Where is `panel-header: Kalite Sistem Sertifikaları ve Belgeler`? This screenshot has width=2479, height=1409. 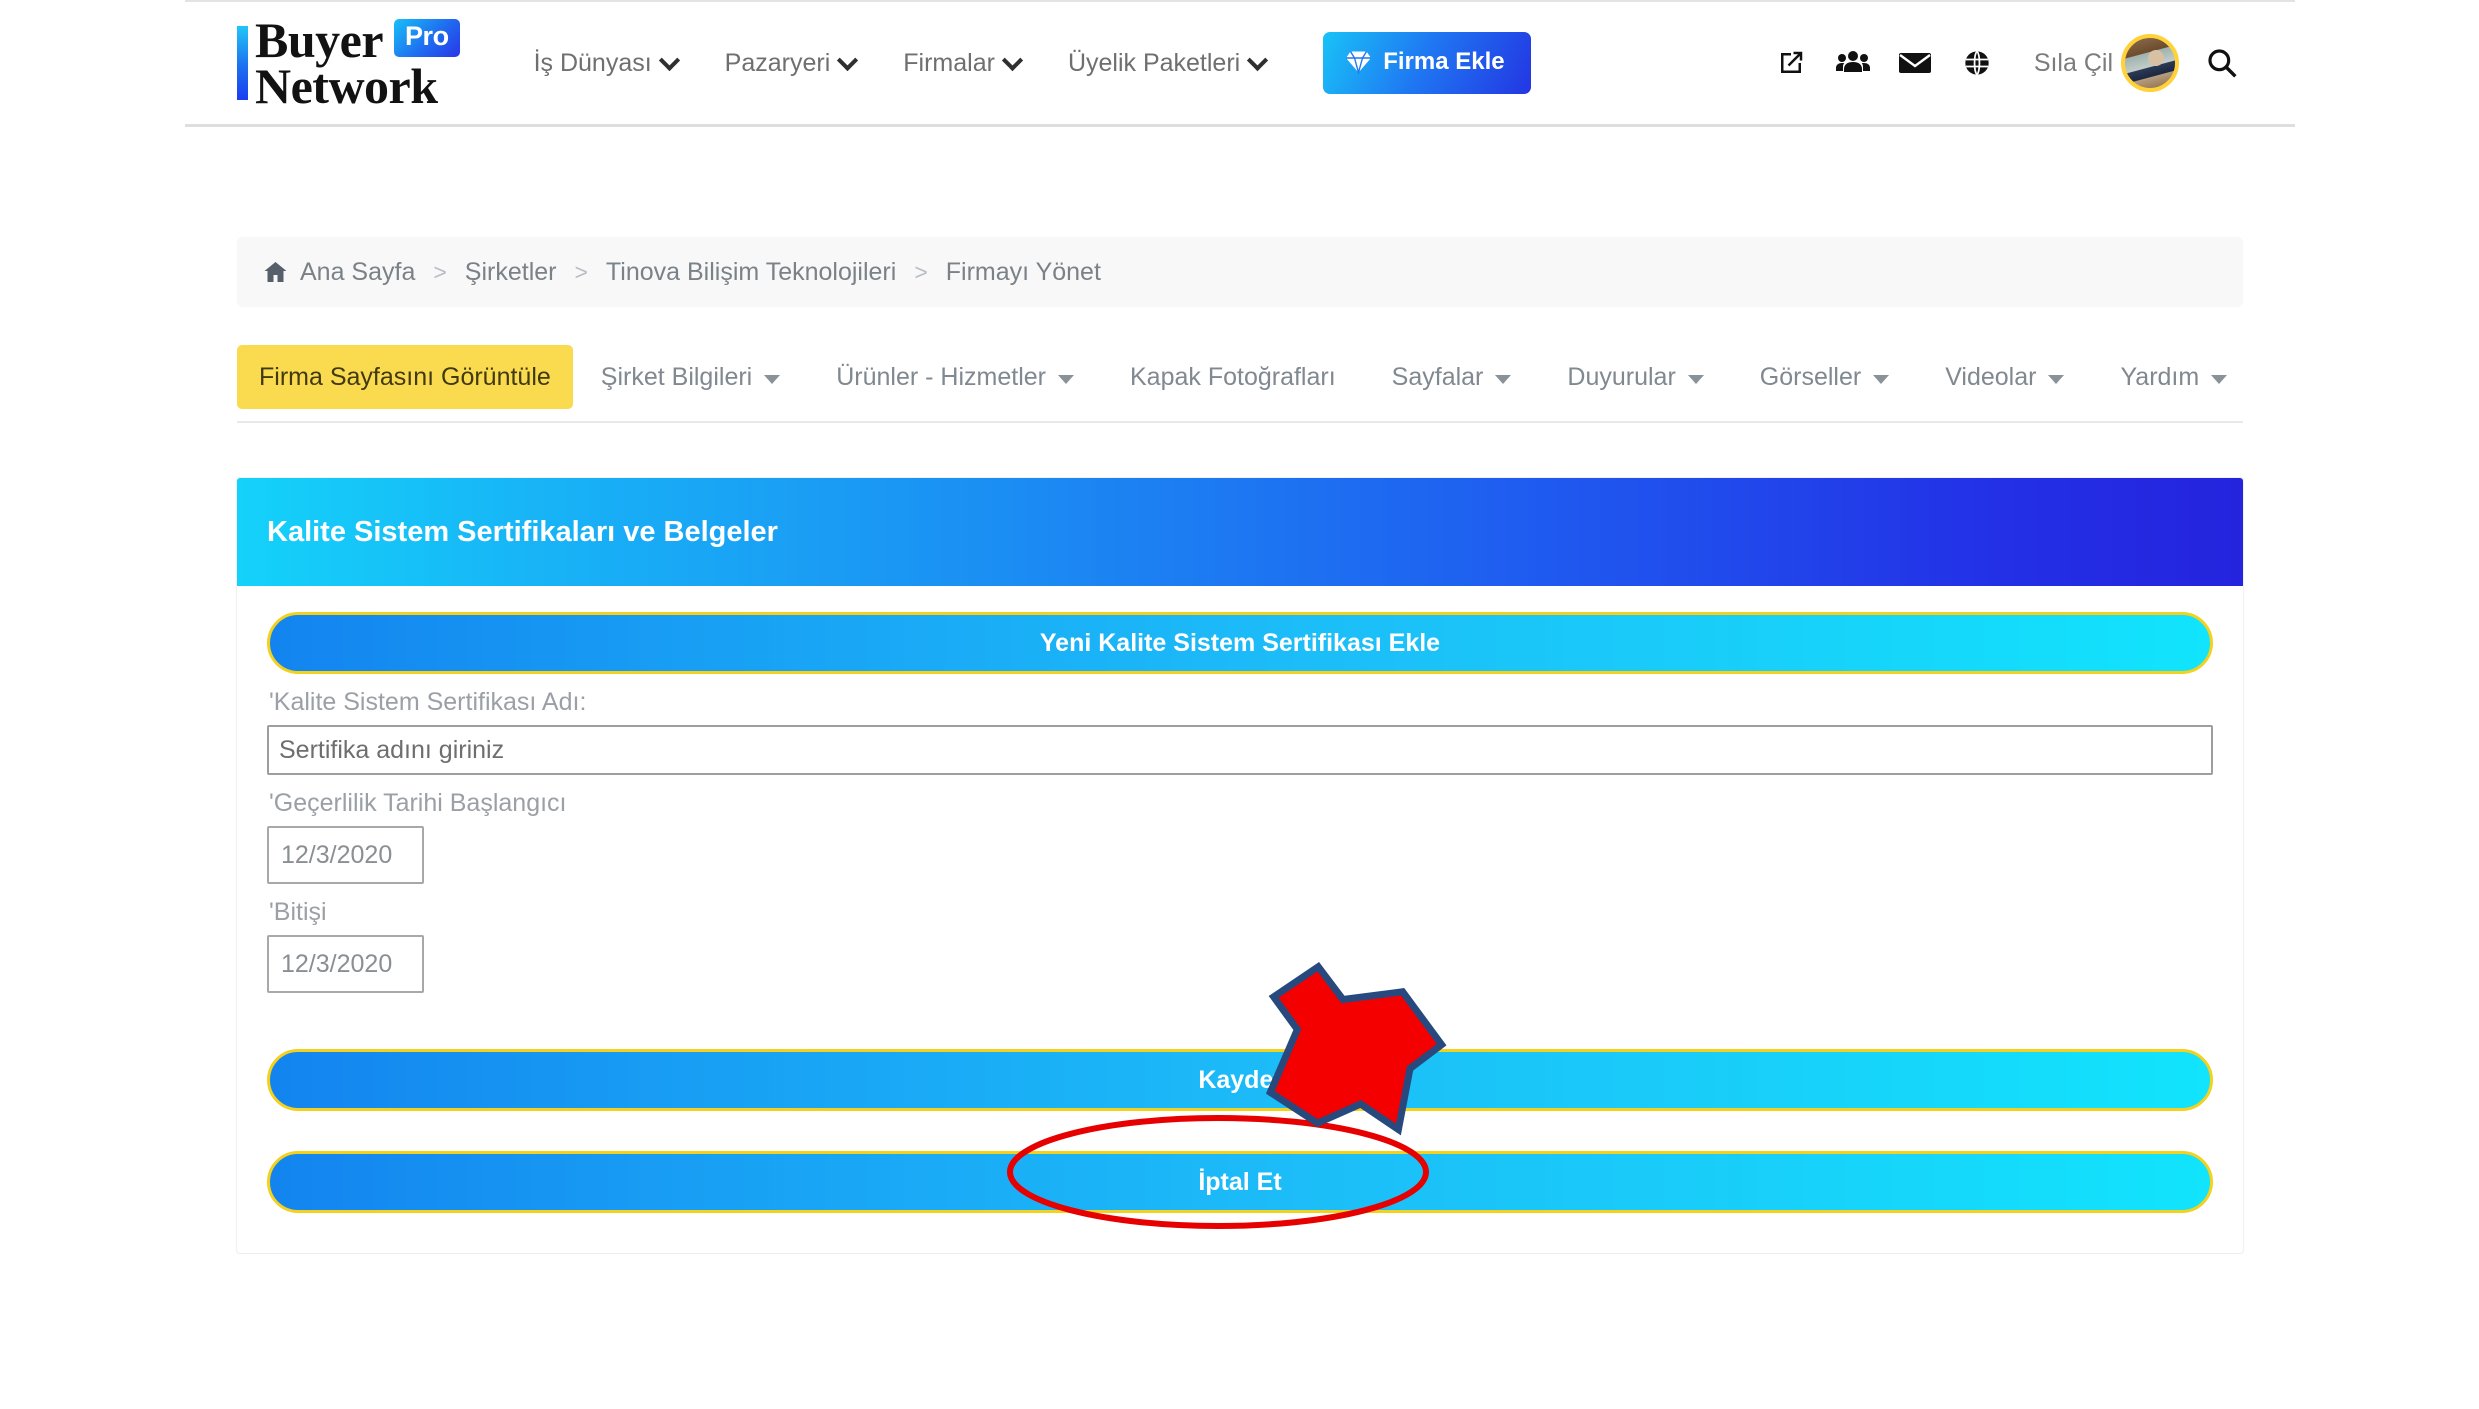 panel-header: Kalite Sistem Sertifikaları ve Belgeler is located at coordinates (1240, 532).